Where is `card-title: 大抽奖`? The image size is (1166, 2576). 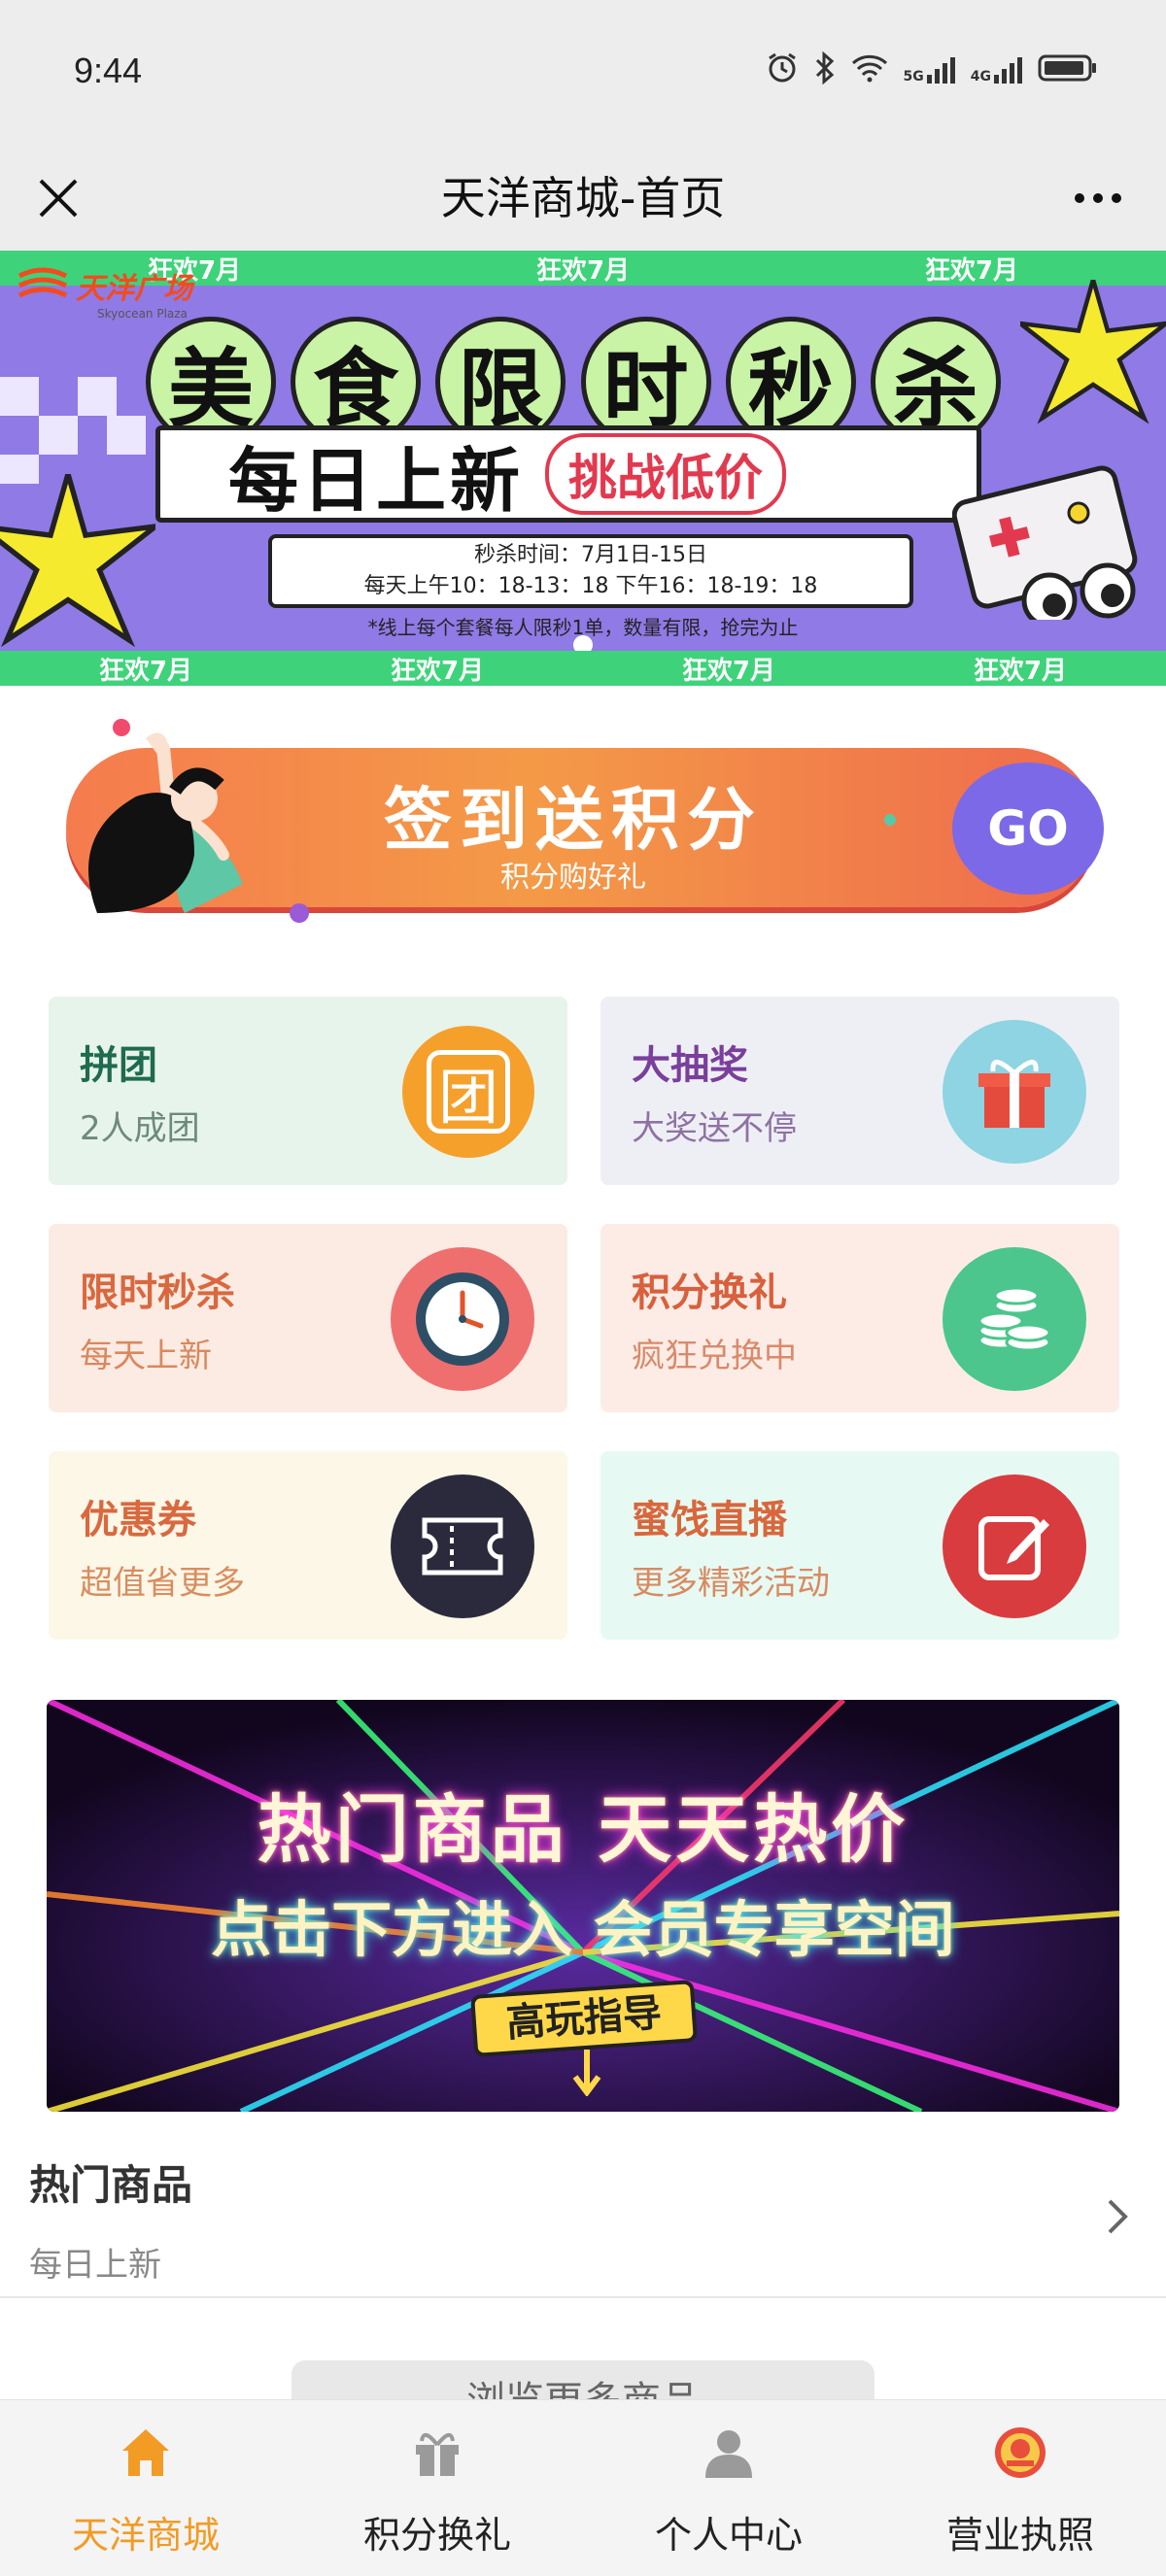
card-title: 大抽奖 is located at coordinates (690, 1065).